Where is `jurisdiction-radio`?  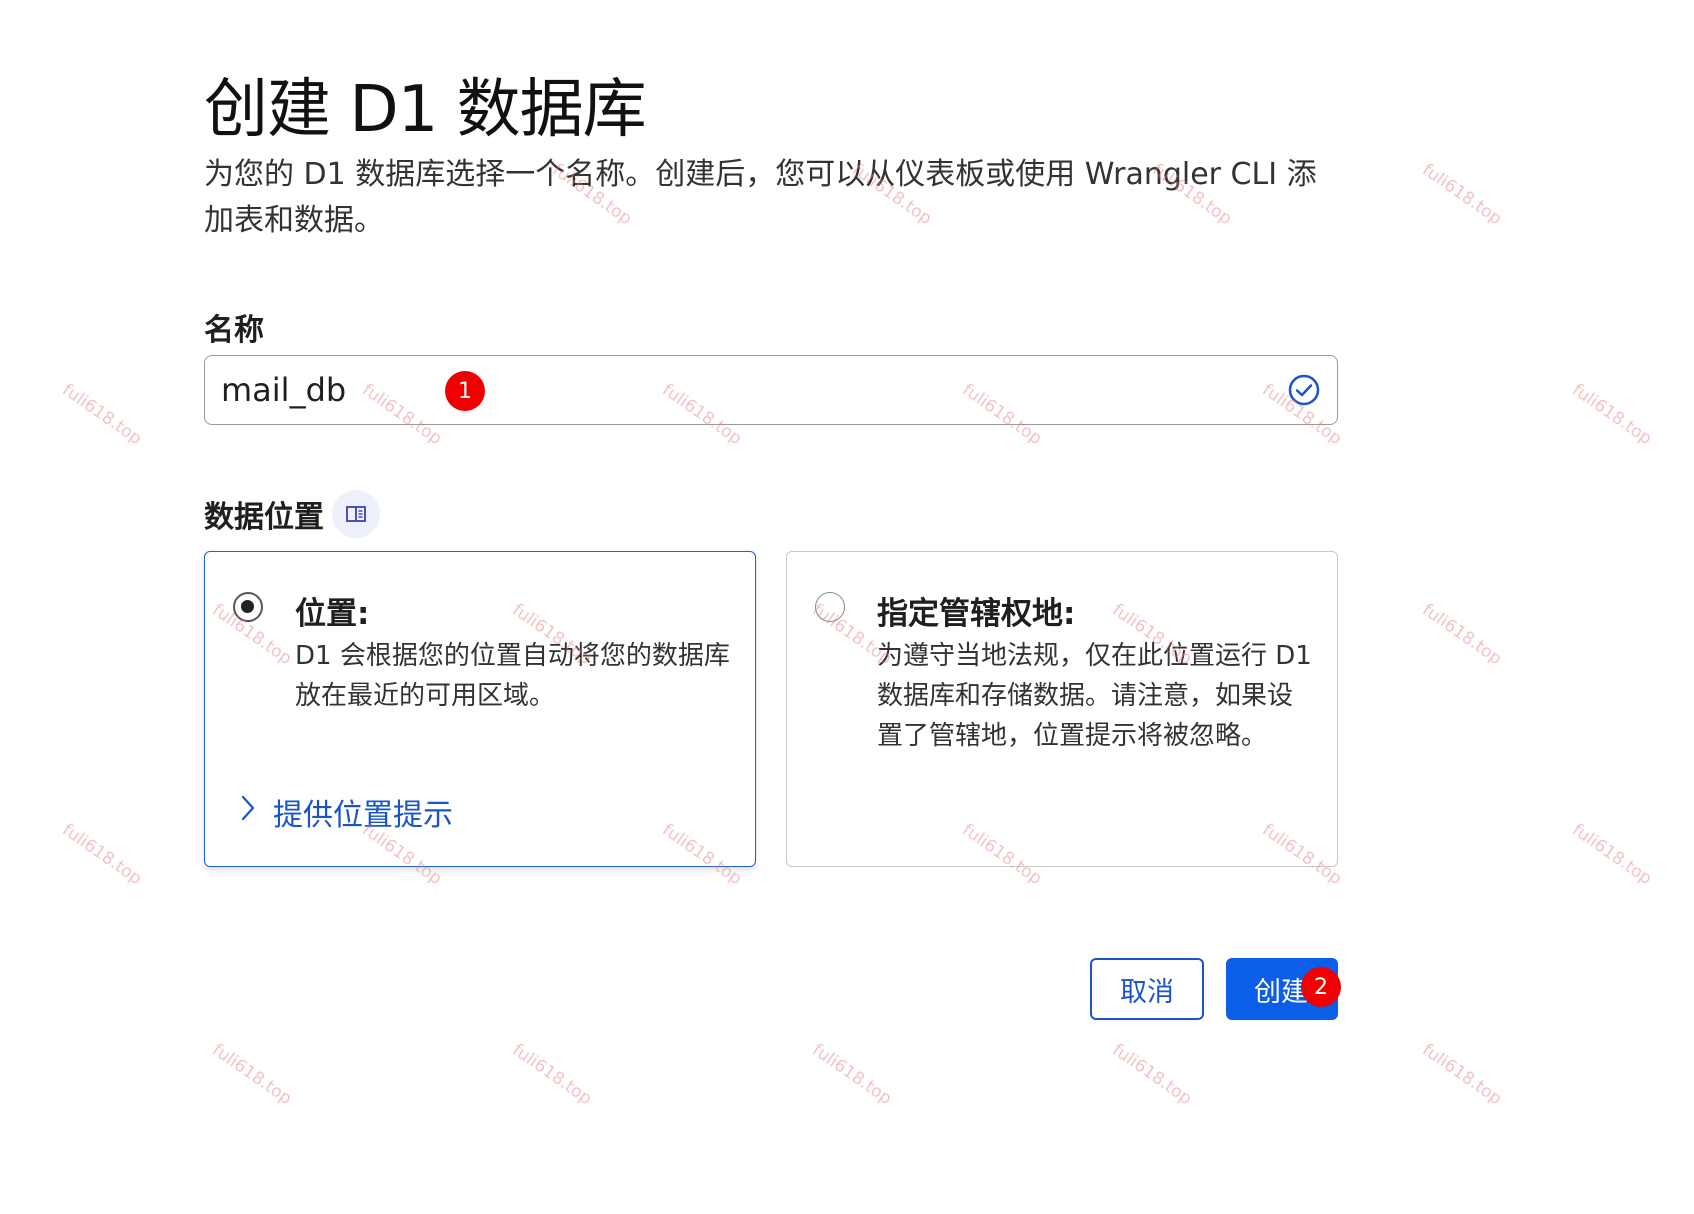
jurisdiction-radio is located at coordinates (830, 607).